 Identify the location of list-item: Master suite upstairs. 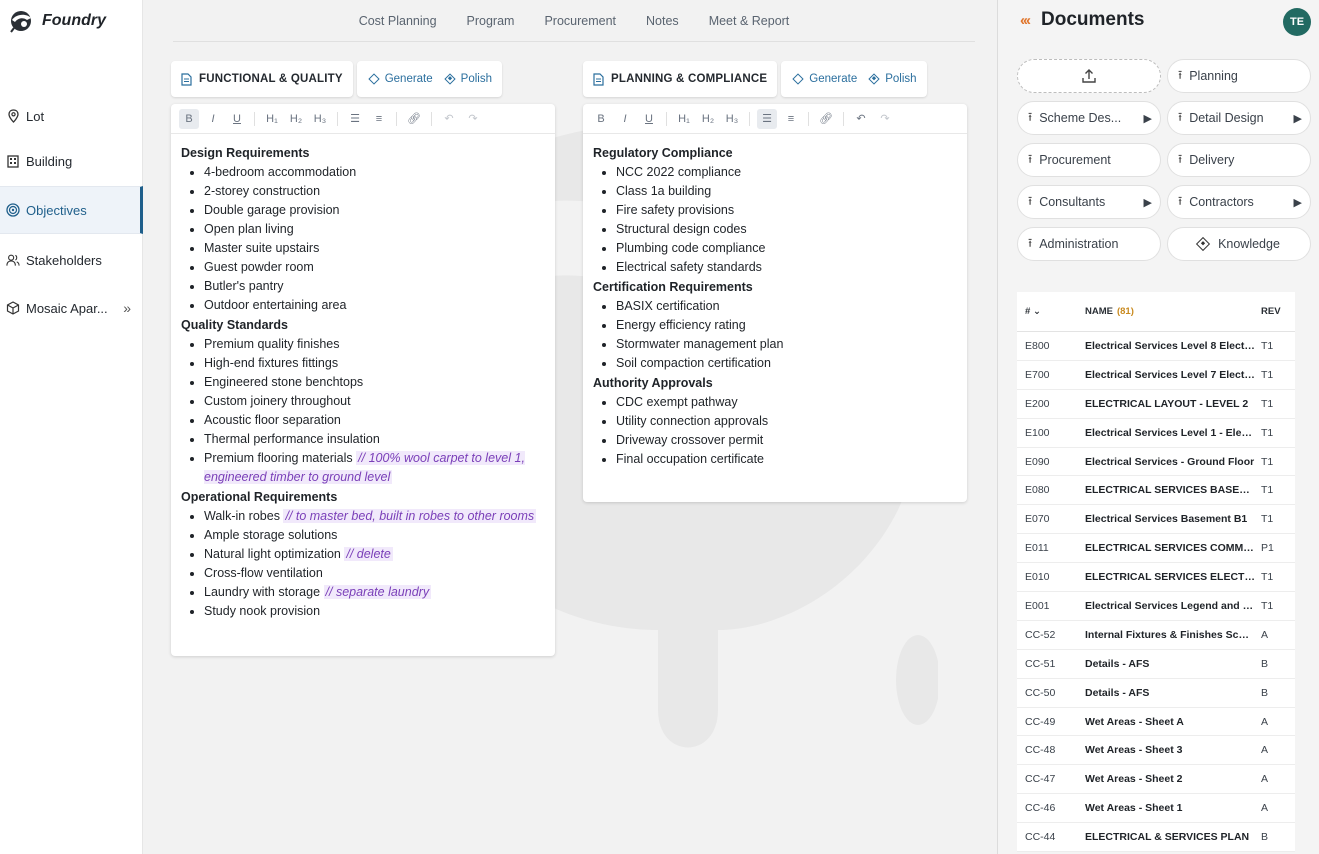
(374, 248).